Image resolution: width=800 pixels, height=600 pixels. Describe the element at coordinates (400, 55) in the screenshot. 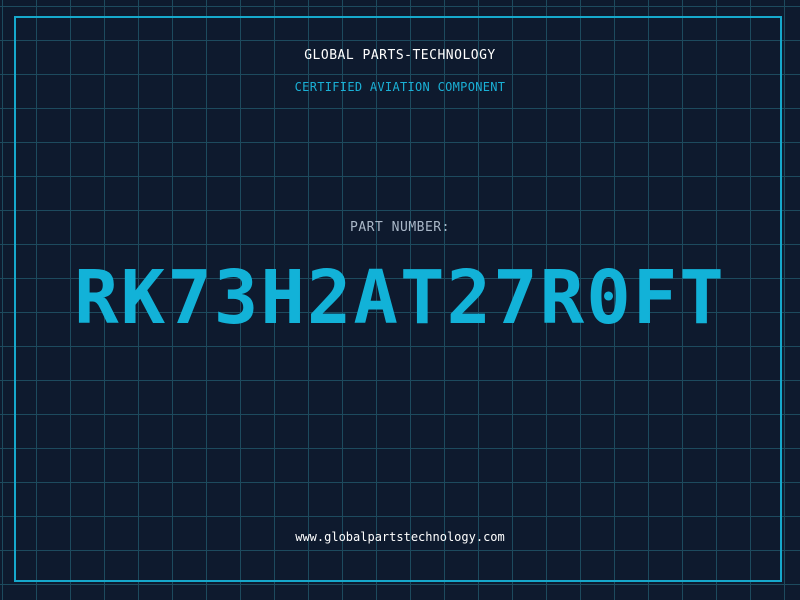

I see `company-name: GLOBAL PARTS-TECHNOLOGY` at that location.